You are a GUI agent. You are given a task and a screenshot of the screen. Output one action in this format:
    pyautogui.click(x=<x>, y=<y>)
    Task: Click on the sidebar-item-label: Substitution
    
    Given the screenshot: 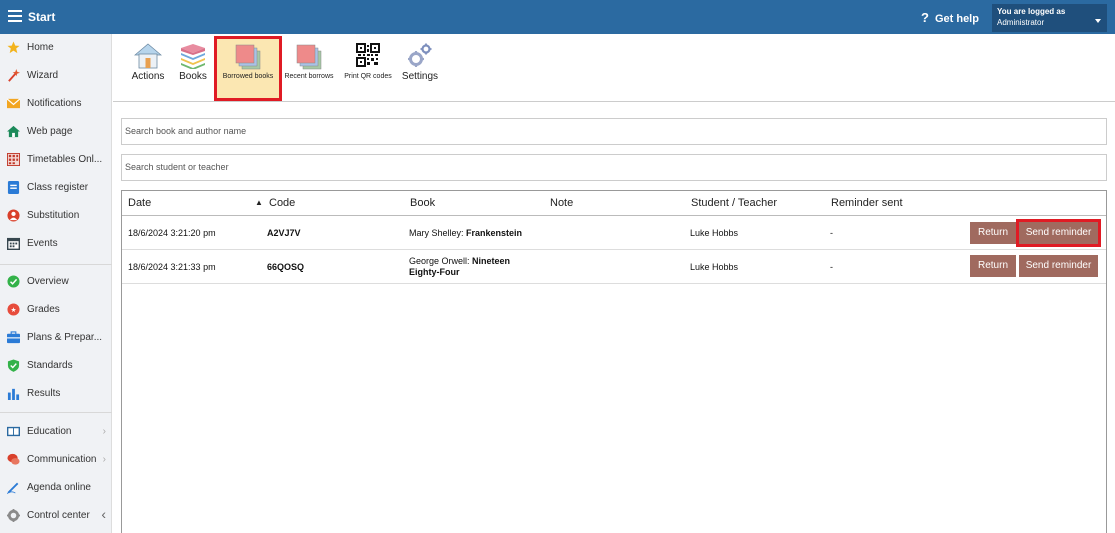 What is the action you would take?
    pyautogui.click(x=53, y=215)
    